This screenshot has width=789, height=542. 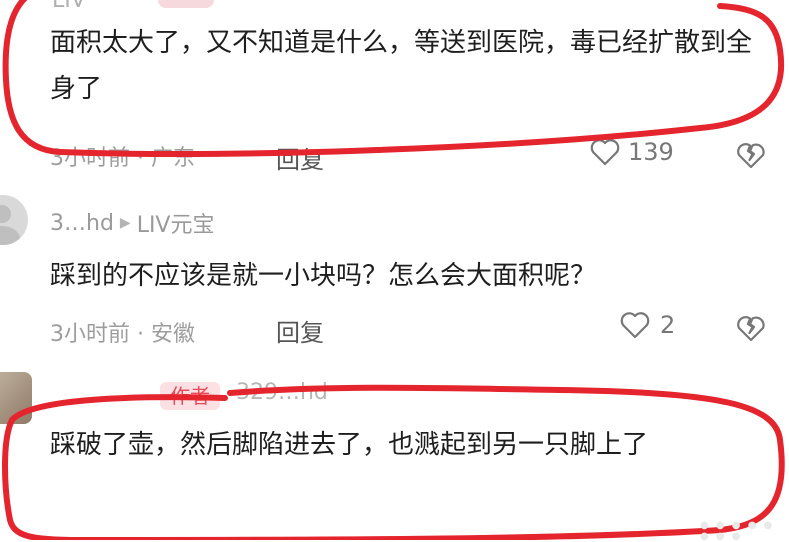 I want to click on comment-1-username: LIV, so click(x=69, y=6).